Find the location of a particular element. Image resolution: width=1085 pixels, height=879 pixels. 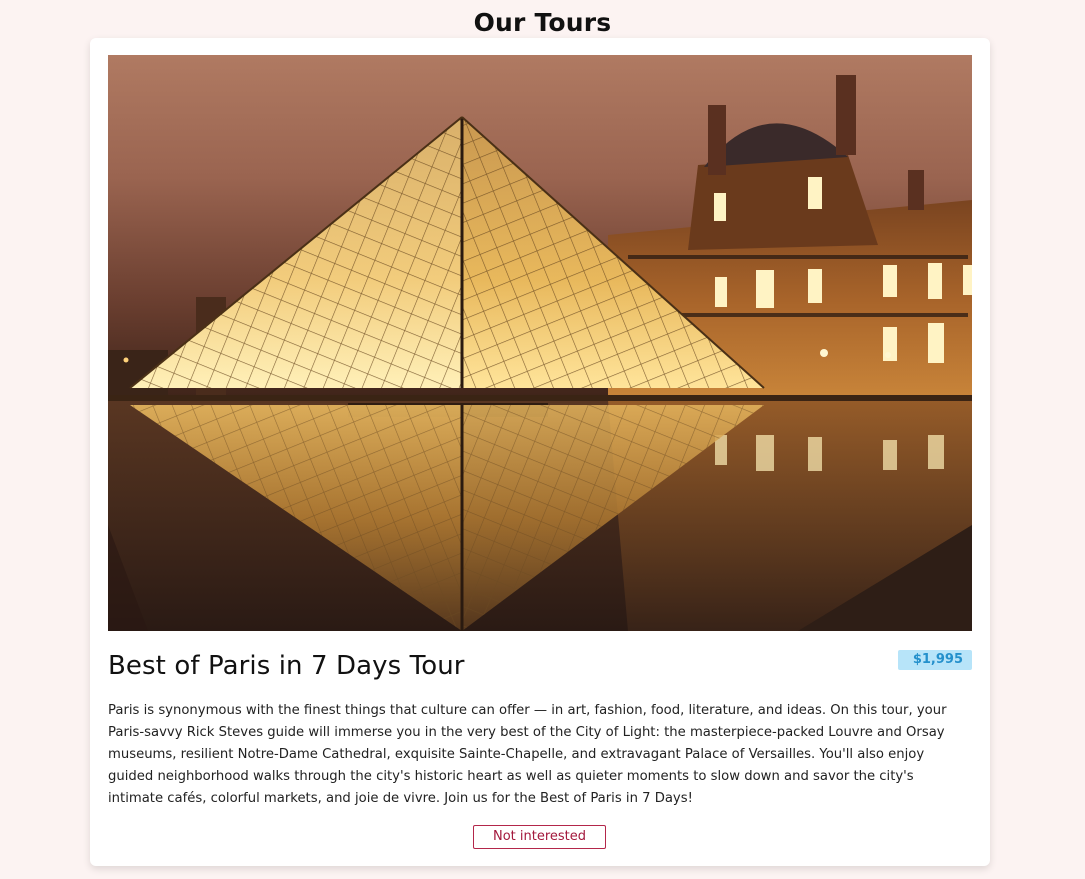

price-badge: $1,995 is located at coordinates (934, 660).